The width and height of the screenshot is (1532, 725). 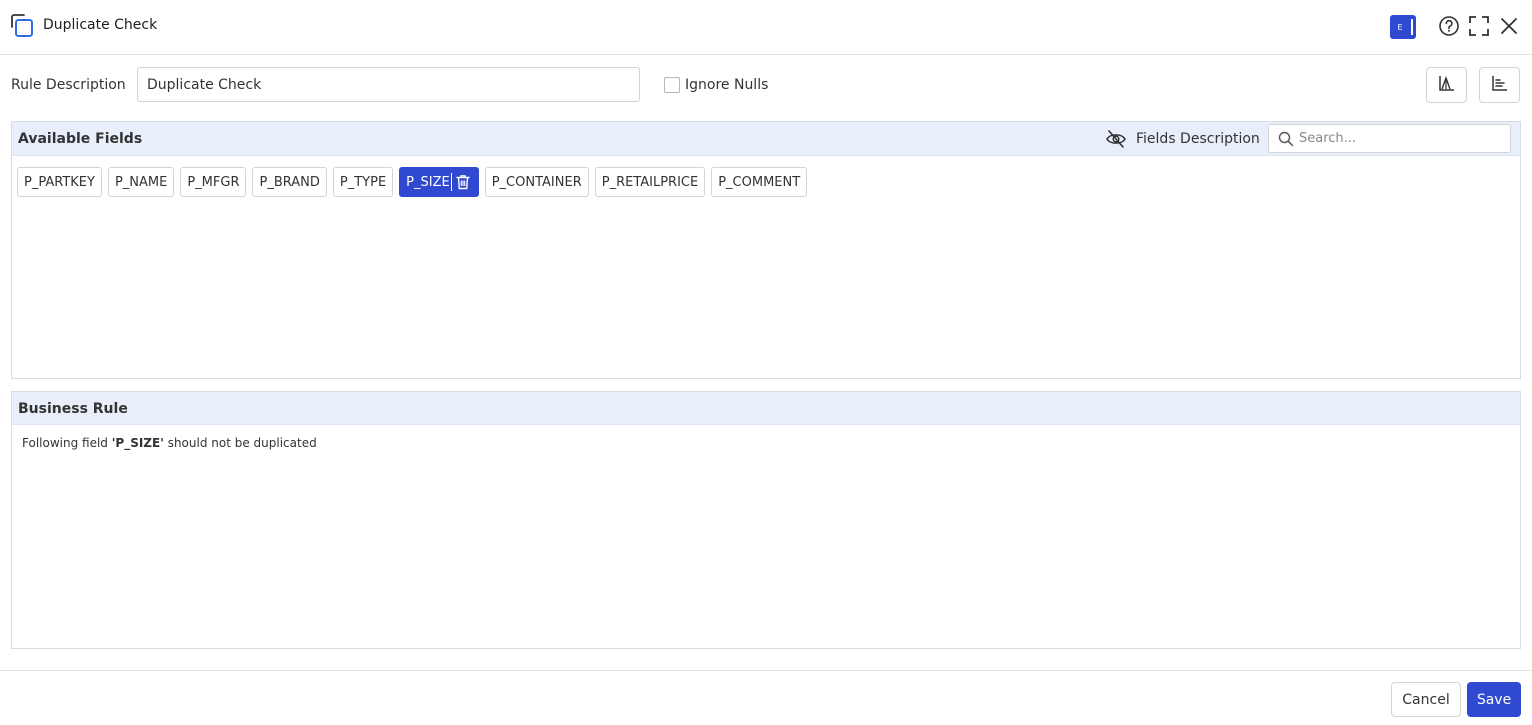 What do you see at coordinates (1494, 699) in the screenshot?
I see `save-button: Save` at bounding box center [1494, 699].